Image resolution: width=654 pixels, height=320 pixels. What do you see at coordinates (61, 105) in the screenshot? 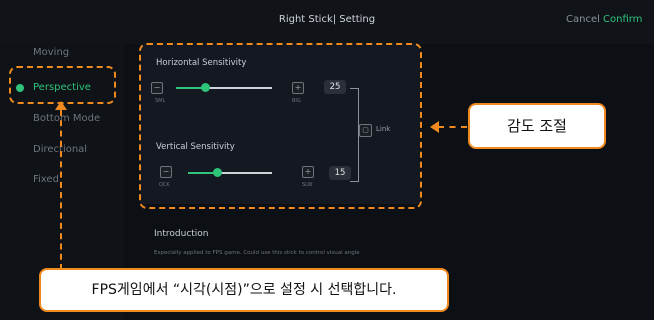
I see `up-arrow-icon` at bounding box center [61, 105].